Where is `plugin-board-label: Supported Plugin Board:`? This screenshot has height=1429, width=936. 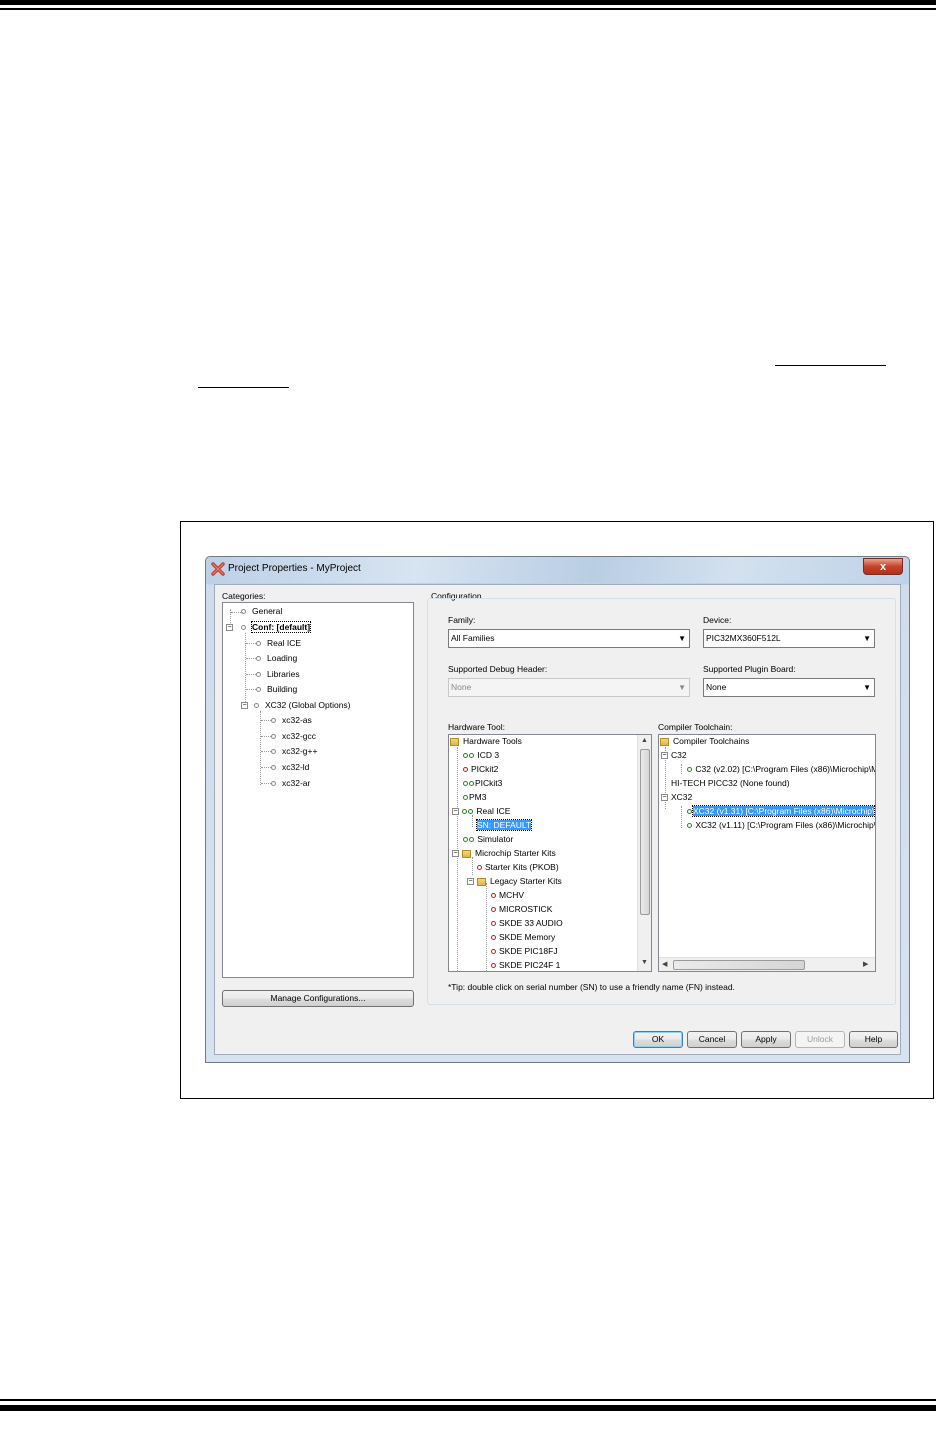
plugin-board-label: Supported Plugin Board: is located at coordinates (749, 669).